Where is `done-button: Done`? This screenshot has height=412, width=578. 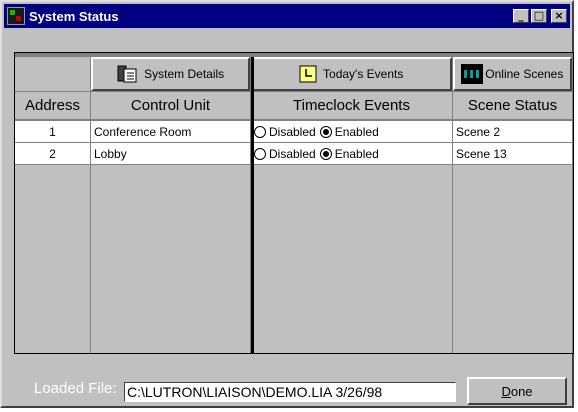
done-button: Done is located at coordinates (517, 391).